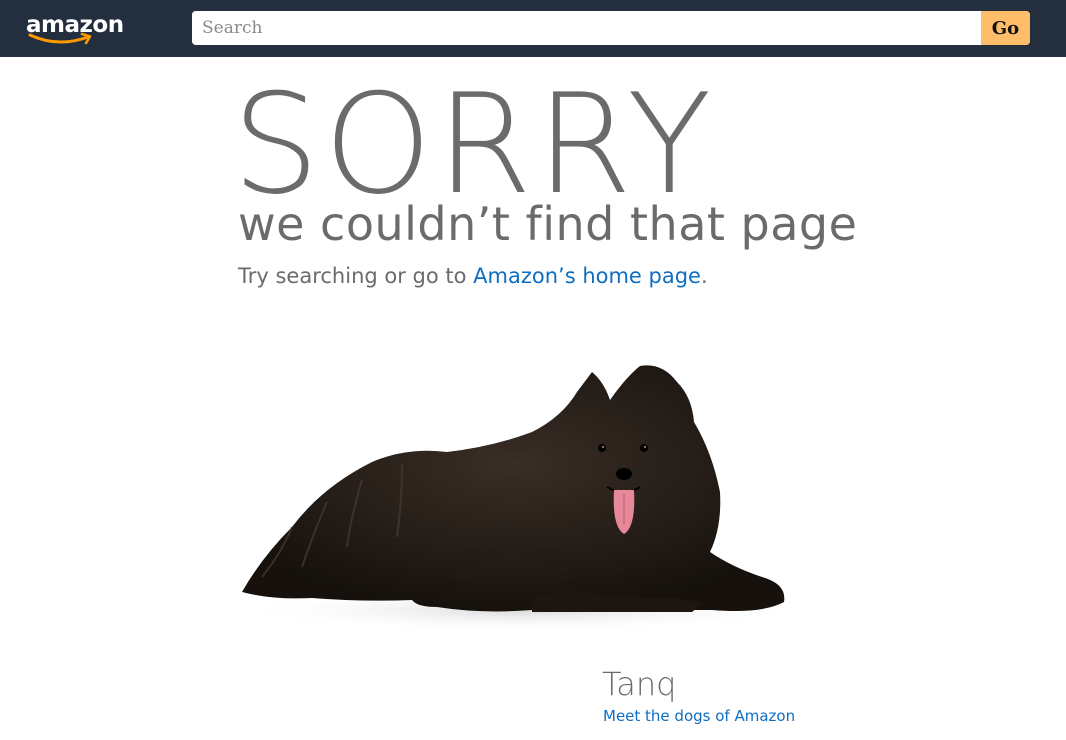 The image size is (1066, 740). What do you see at coordinates (586, 28) in the screenshot?
I see `search-input` at bounding box center [586, 28].